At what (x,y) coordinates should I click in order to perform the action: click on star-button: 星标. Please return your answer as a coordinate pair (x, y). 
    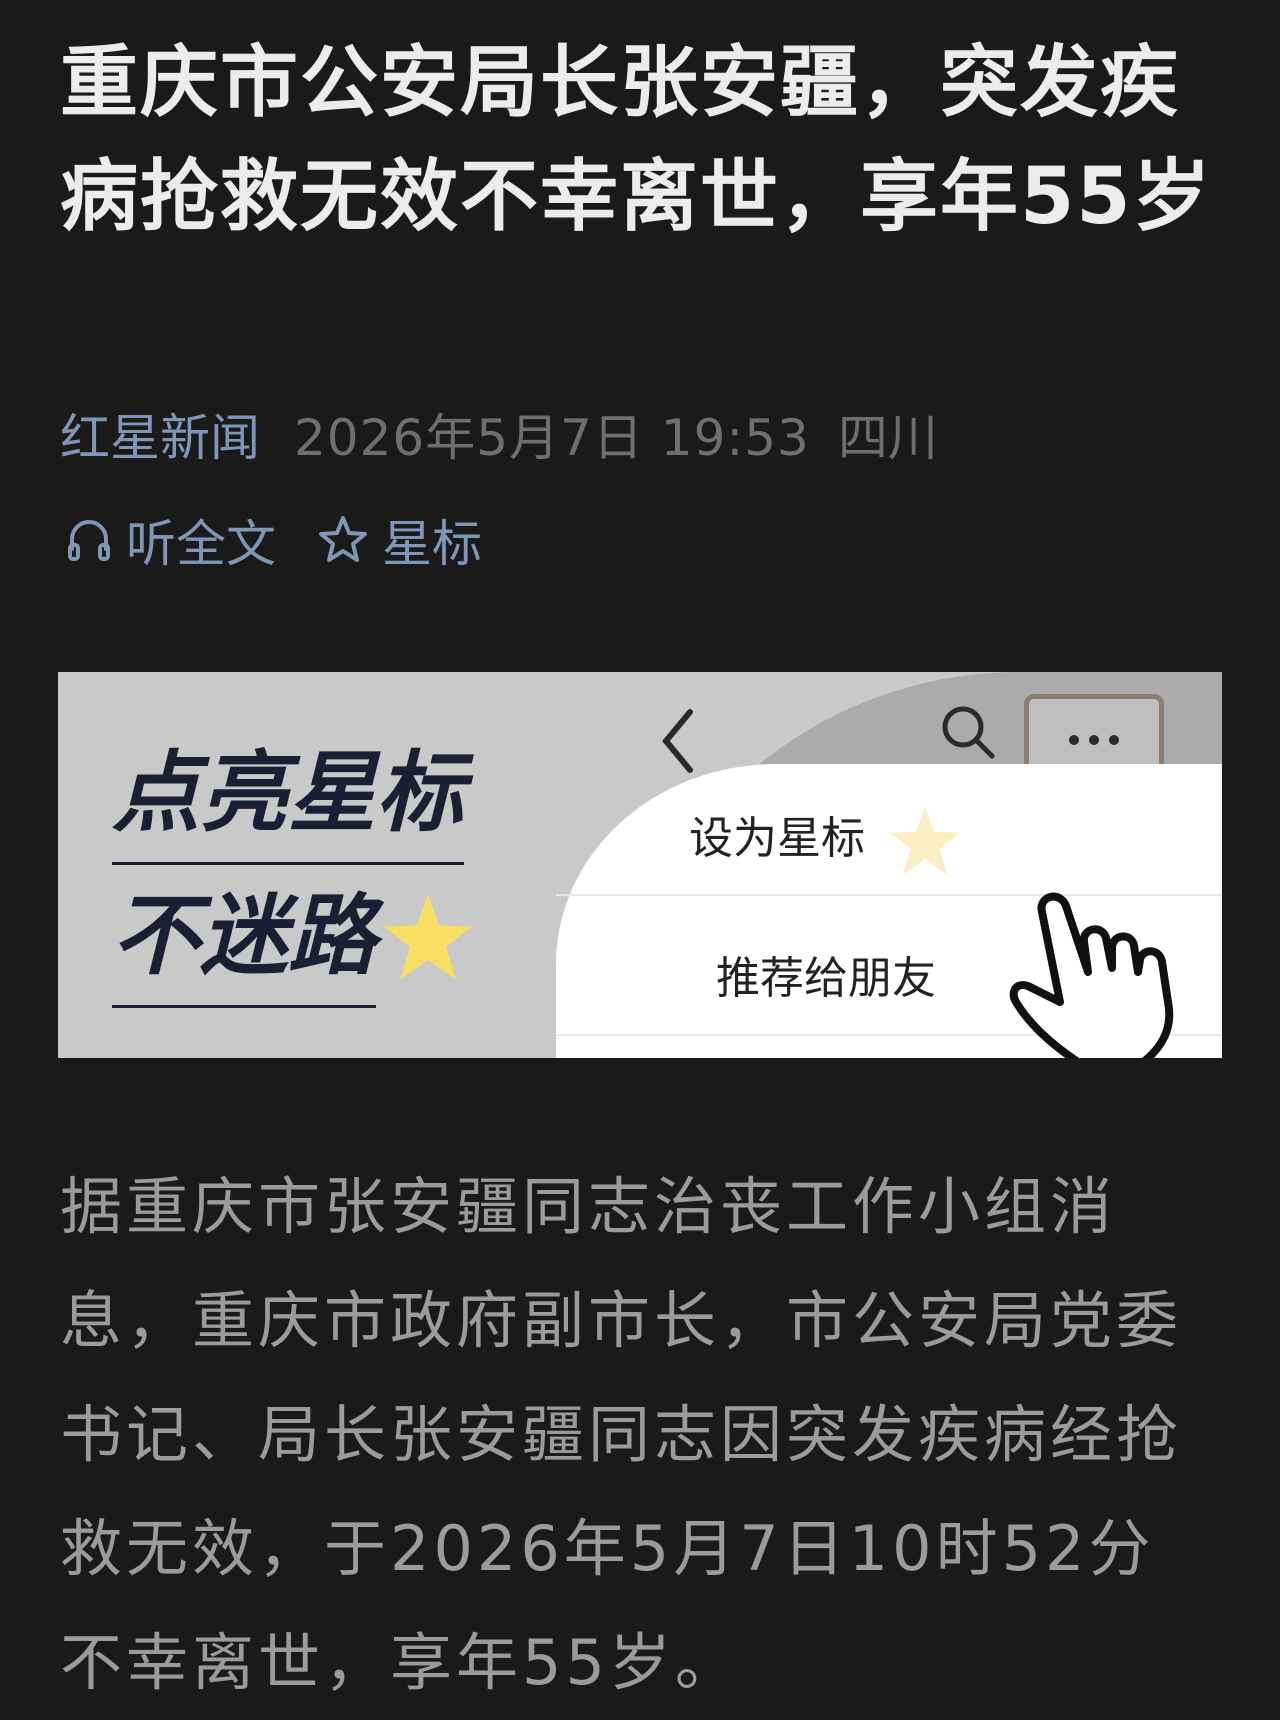
    Looking at the image, I should click on (399, 540).